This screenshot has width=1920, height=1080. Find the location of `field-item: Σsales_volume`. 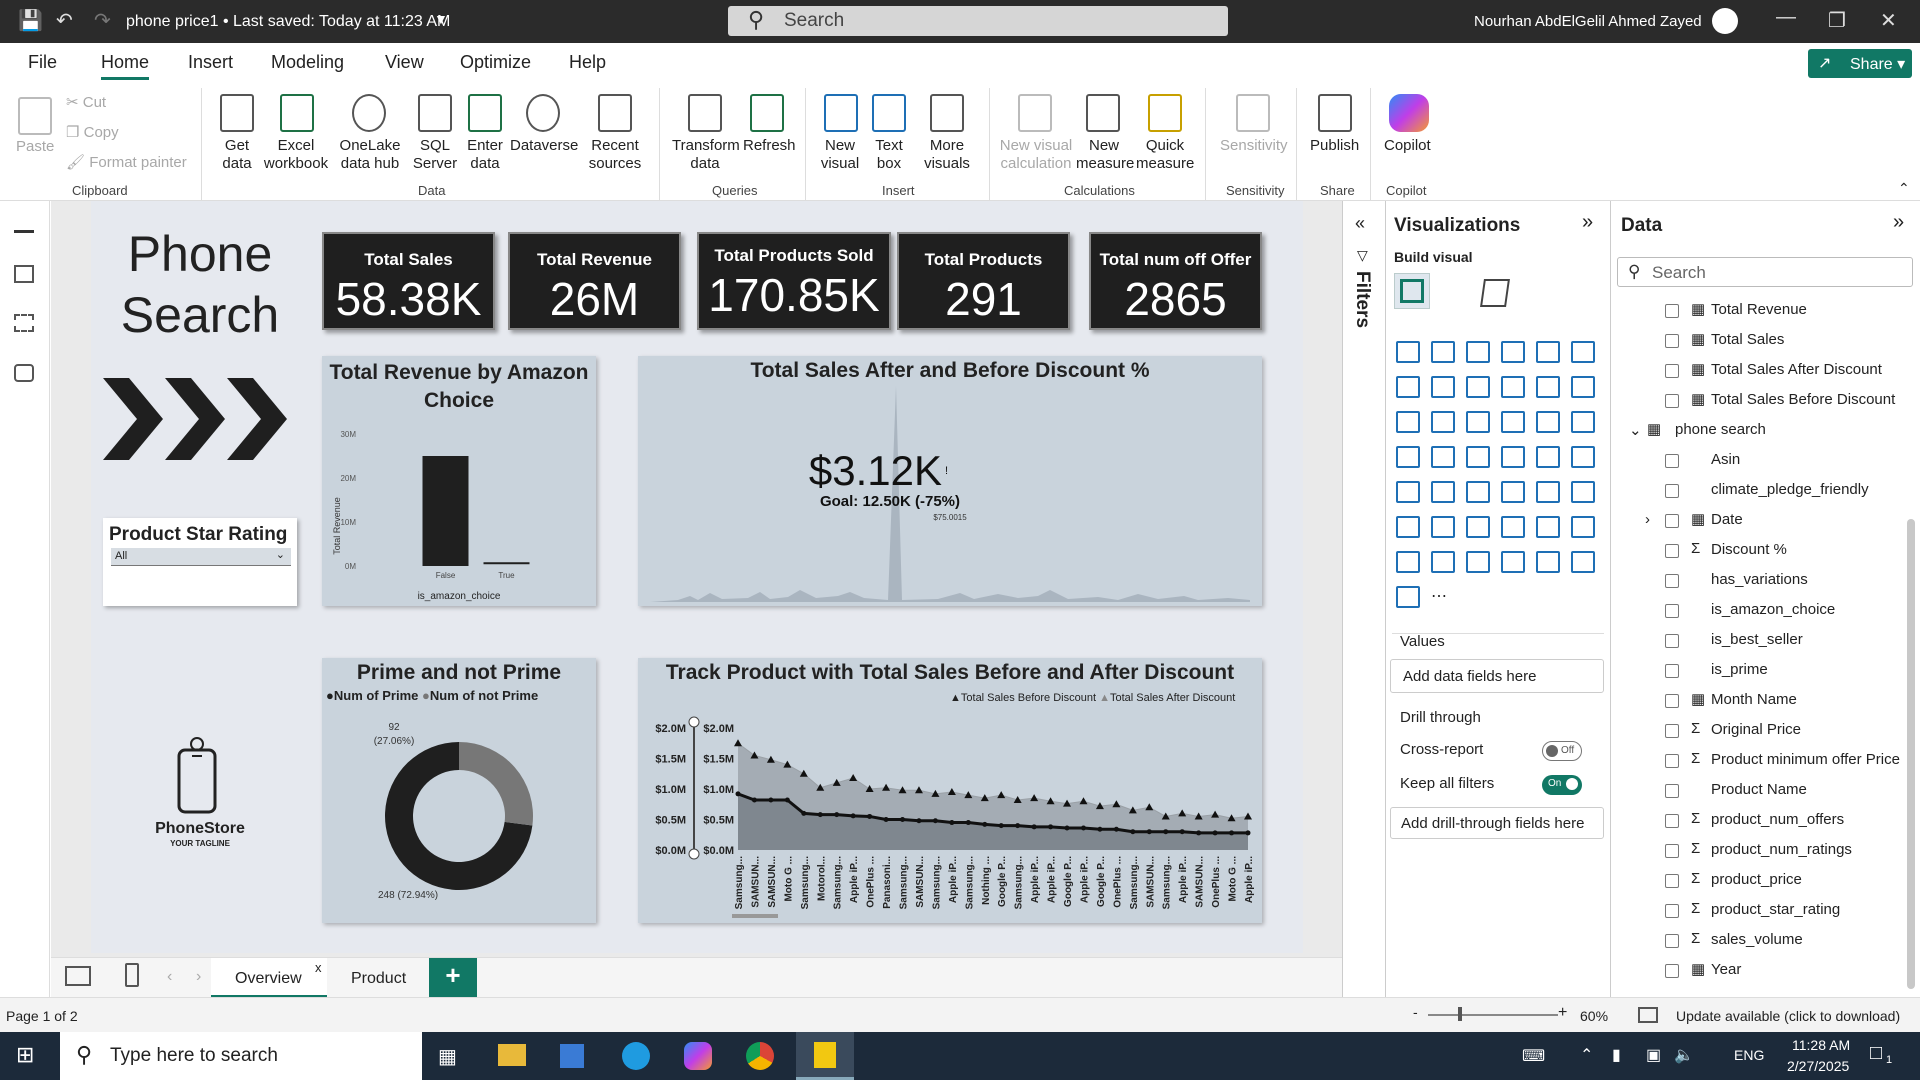

field-item: Σsales_volume is located at coordinates (1759, 943).